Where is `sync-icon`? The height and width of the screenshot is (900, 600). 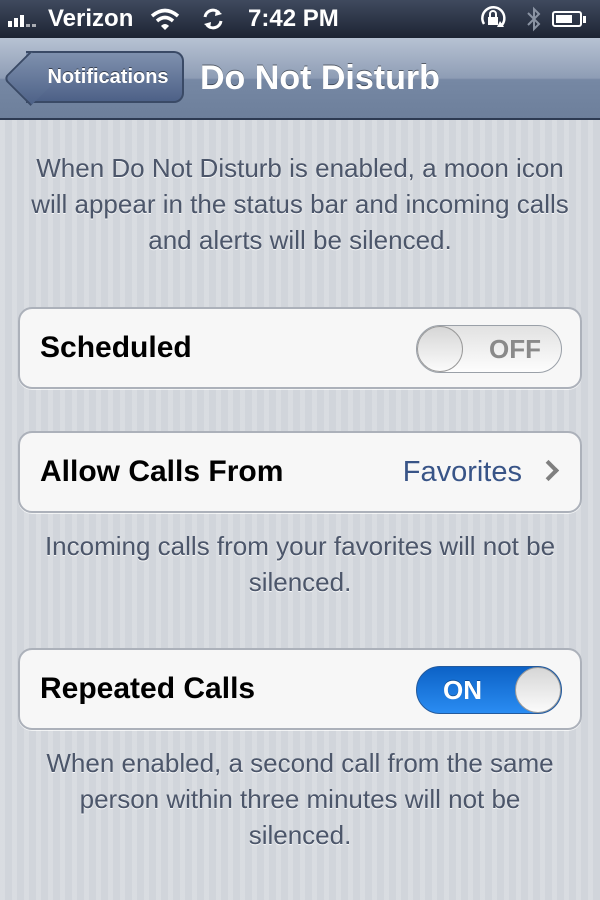
sync-icon is located at coordinates (213, 19).